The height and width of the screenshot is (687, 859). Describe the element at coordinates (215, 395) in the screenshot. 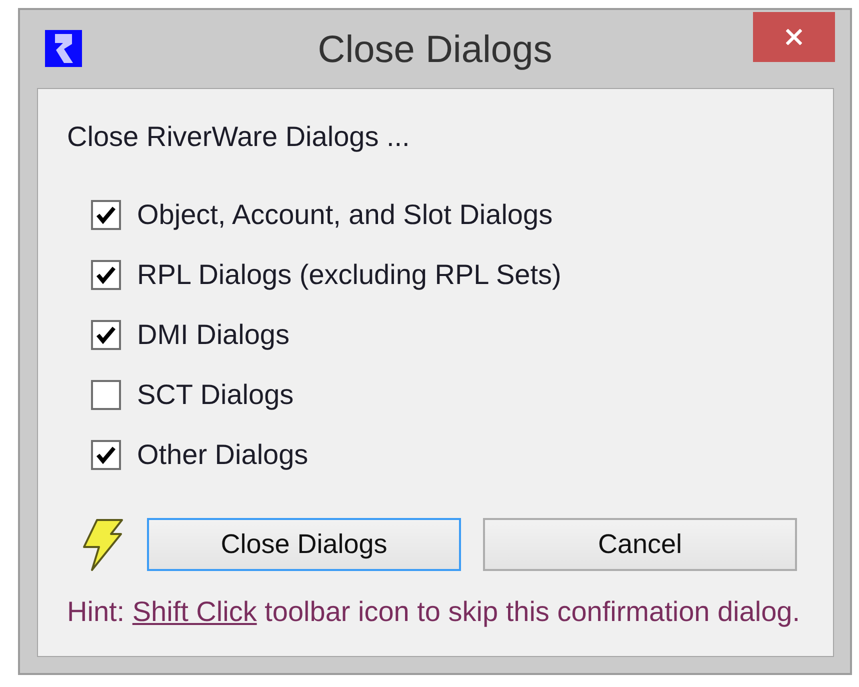

I see `checkbox-label: SCT Dialogs` at that location.